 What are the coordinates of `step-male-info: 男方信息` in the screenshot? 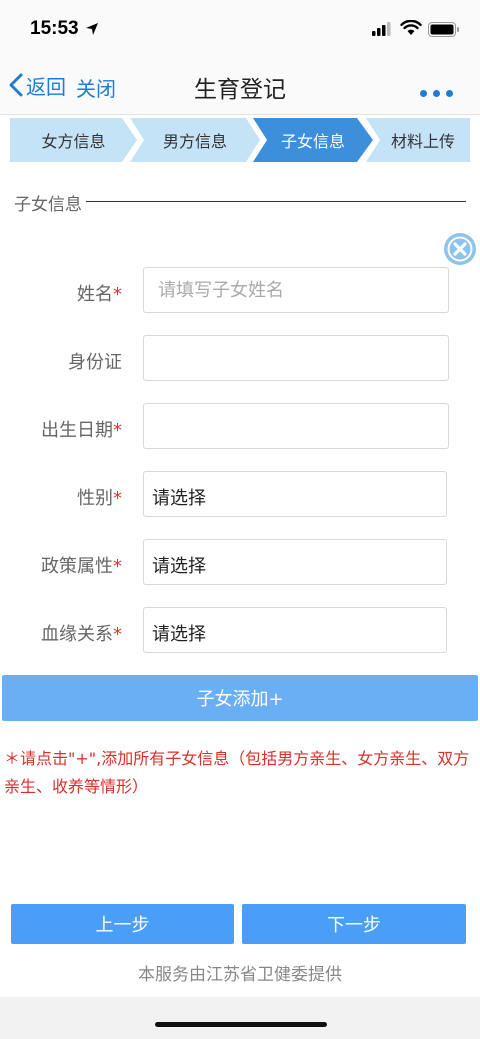 It's located at (195, 140).